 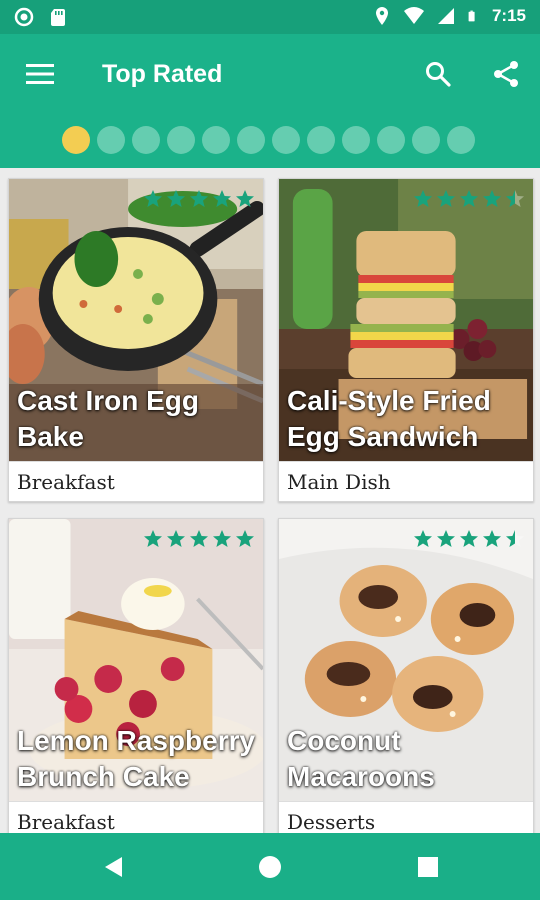 I want to click on recipe-title-line: Lemon Raspberry, so click(x=136, y=740).